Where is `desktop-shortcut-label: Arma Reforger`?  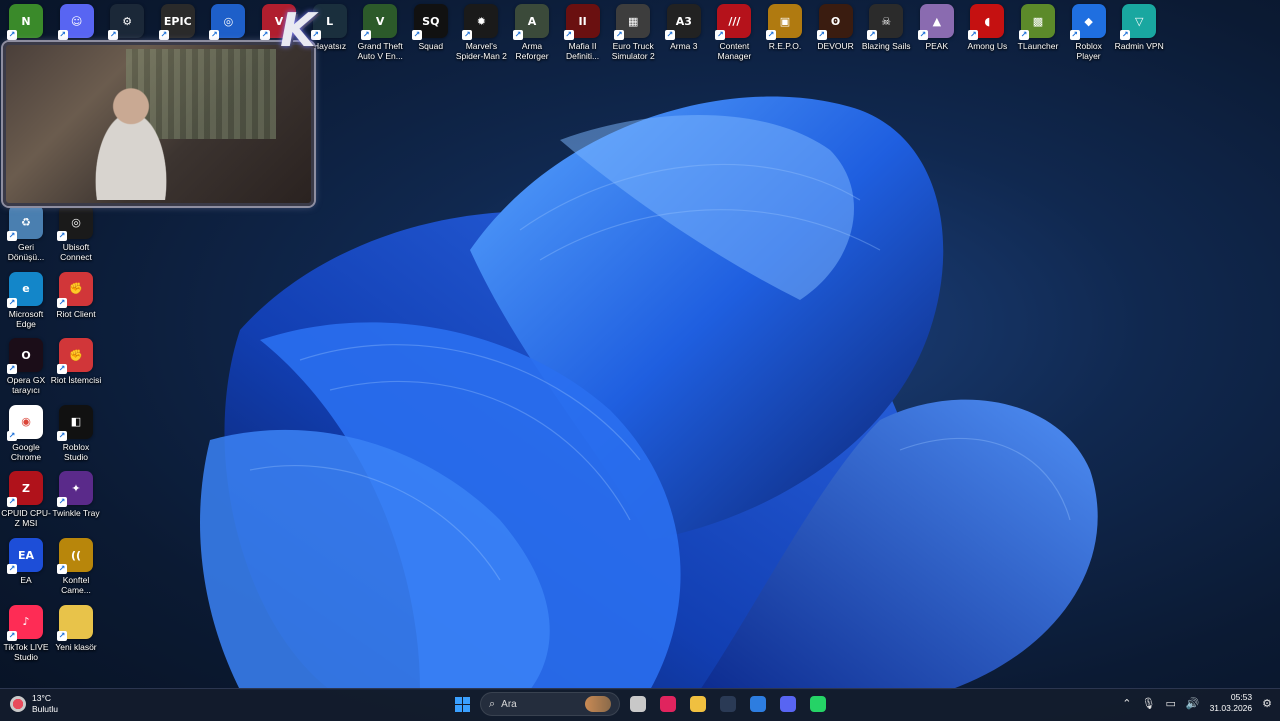 desktop-shortcut-label: Arma Reforger is located at coordinates (532, 51).